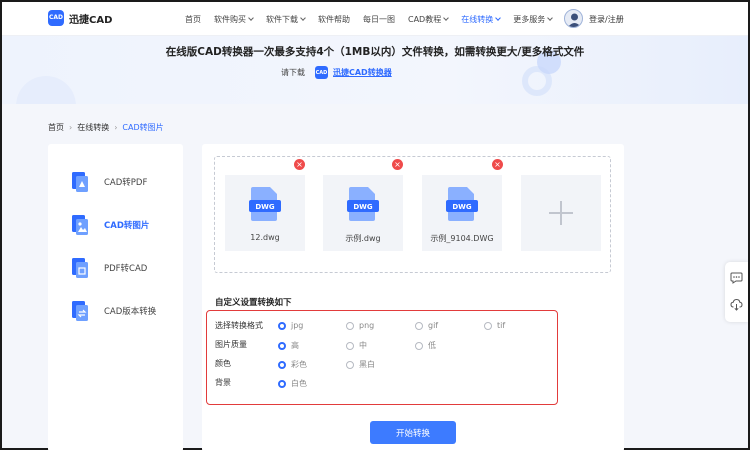 The width and height of the screenshot is (750, 450). I want to click on cad-to-pdf-icon, so click(80, 182).